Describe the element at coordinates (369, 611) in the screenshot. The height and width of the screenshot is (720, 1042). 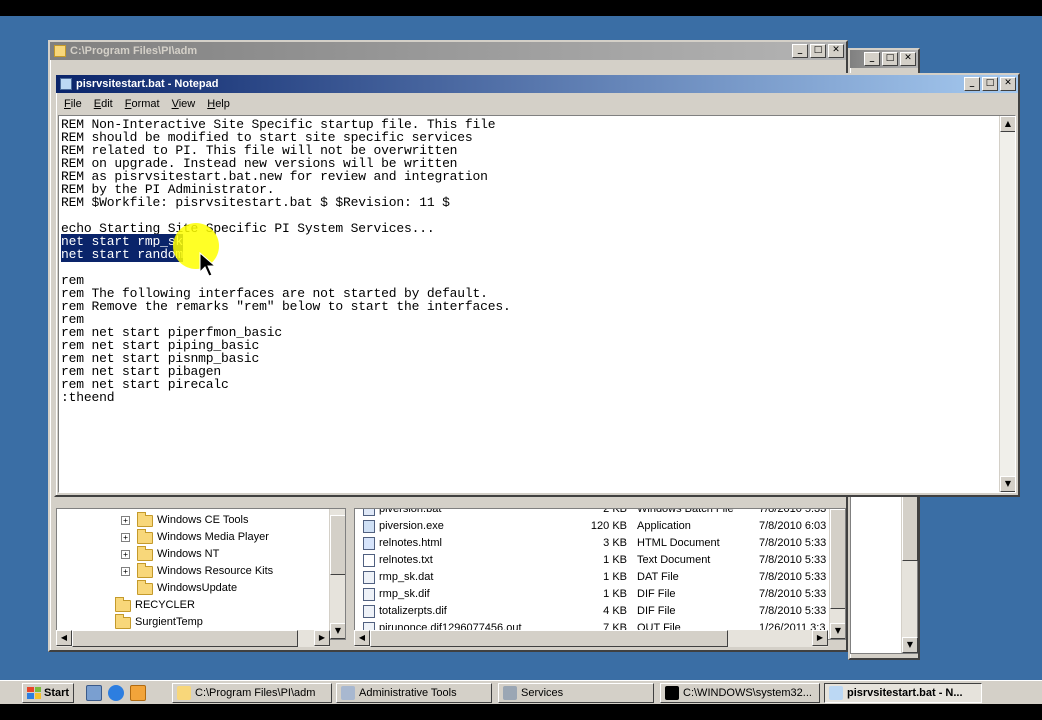
I see `dif-file-icon` at that location.